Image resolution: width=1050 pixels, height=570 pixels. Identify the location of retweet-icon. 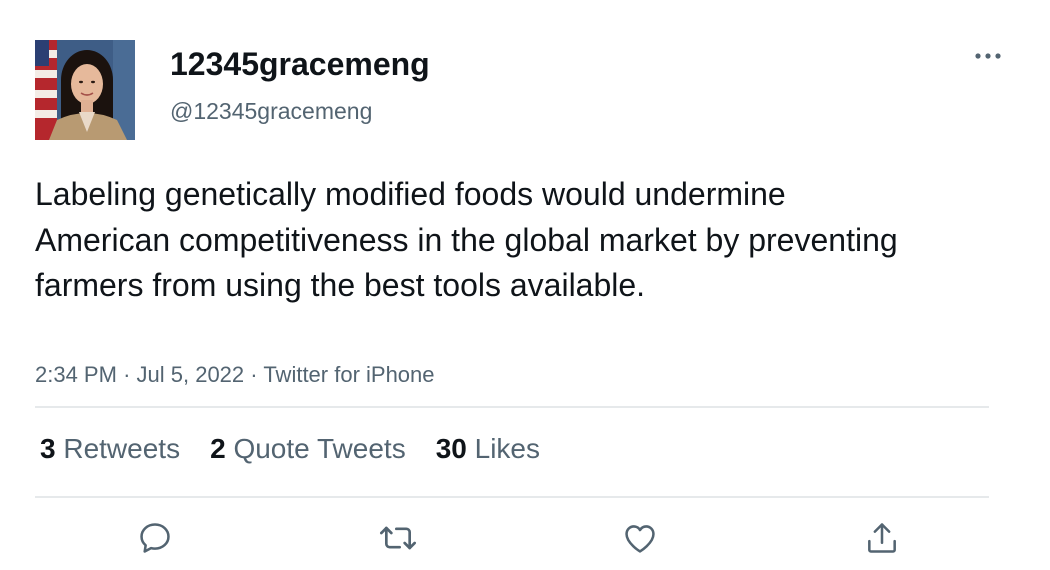
(398, 538).